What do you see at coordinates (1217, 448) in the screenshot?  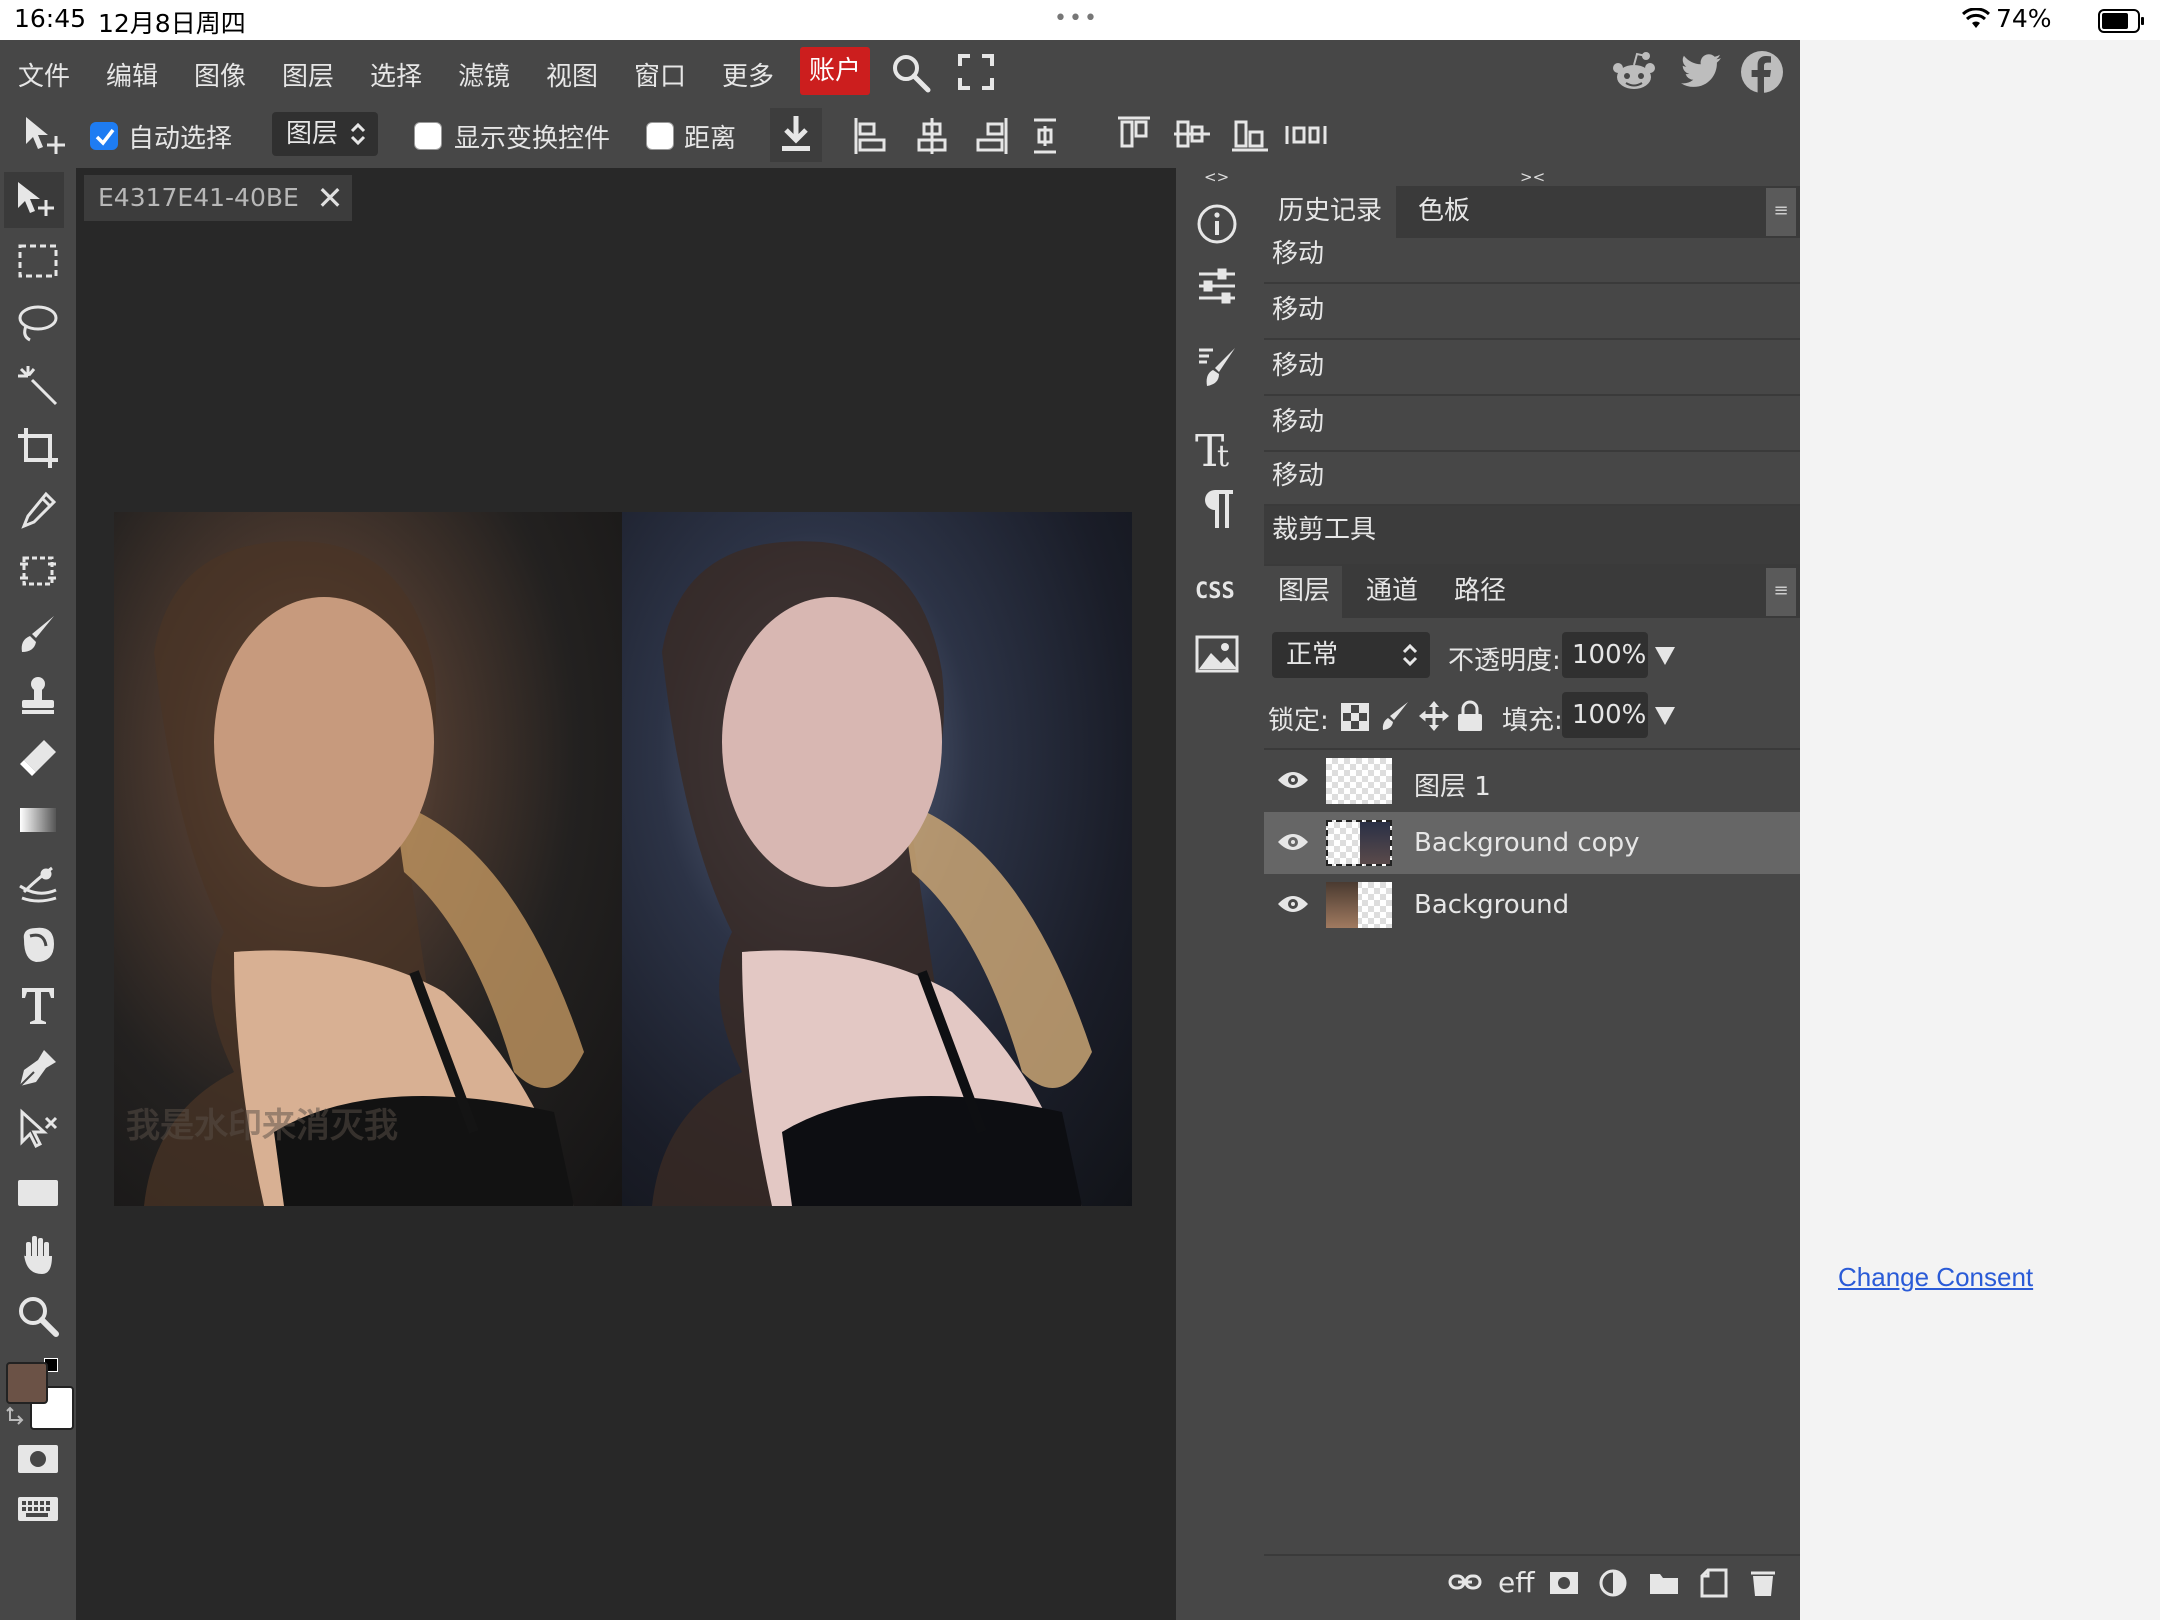 I see `character-panel-icon: Tt` at bounding box center [1217, 448].